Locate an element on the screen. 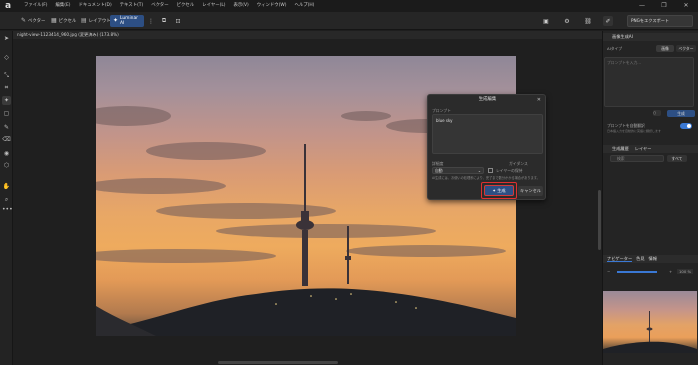 This screenshot has width=698, height=365. menu-pixel: ピクセル is located at coordinates (186, 6).